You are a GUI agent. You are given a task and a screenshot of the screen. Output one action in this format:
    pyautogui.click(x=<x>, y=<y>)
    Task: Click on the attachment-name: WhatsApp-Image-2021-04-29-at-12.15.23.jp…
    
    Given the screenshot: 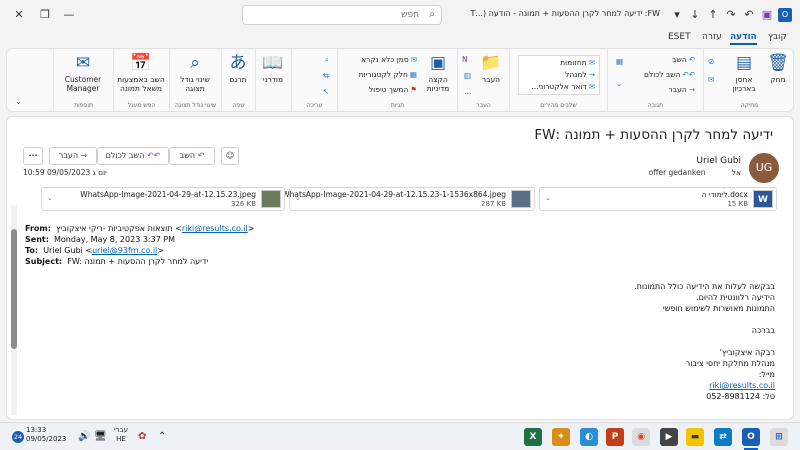 What is the action you would take?
    pyautogui.click(x=168, y=194)
    